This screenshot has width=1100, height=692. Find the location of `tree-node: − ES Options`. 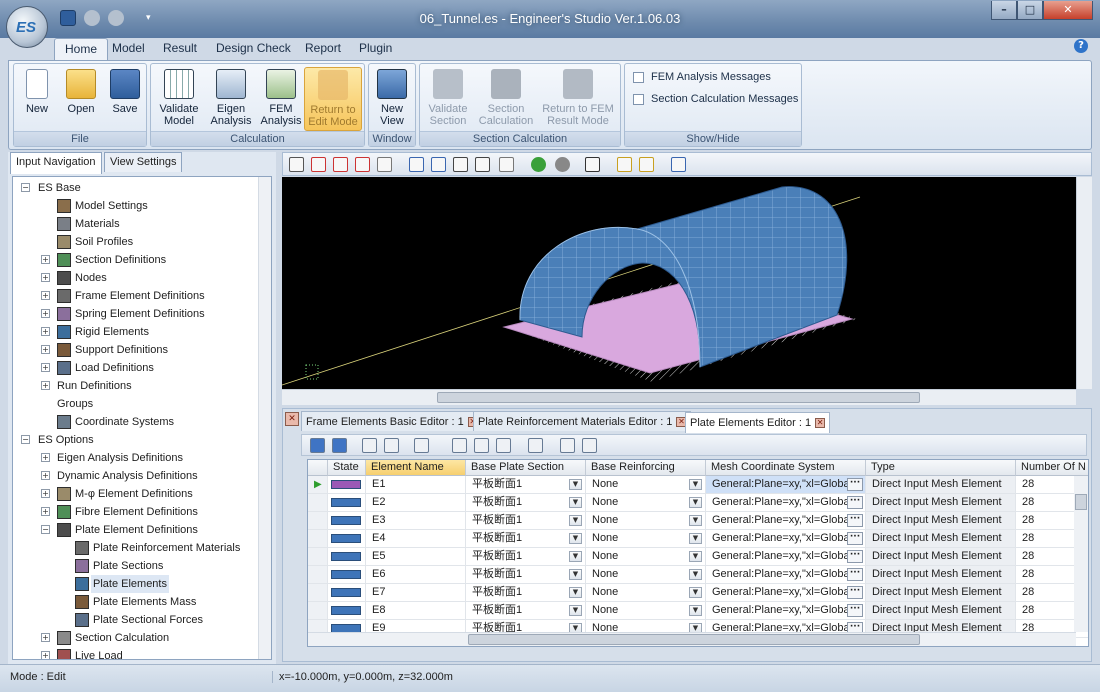

tree-node: − ES Options is located at coordinates (136, 440).